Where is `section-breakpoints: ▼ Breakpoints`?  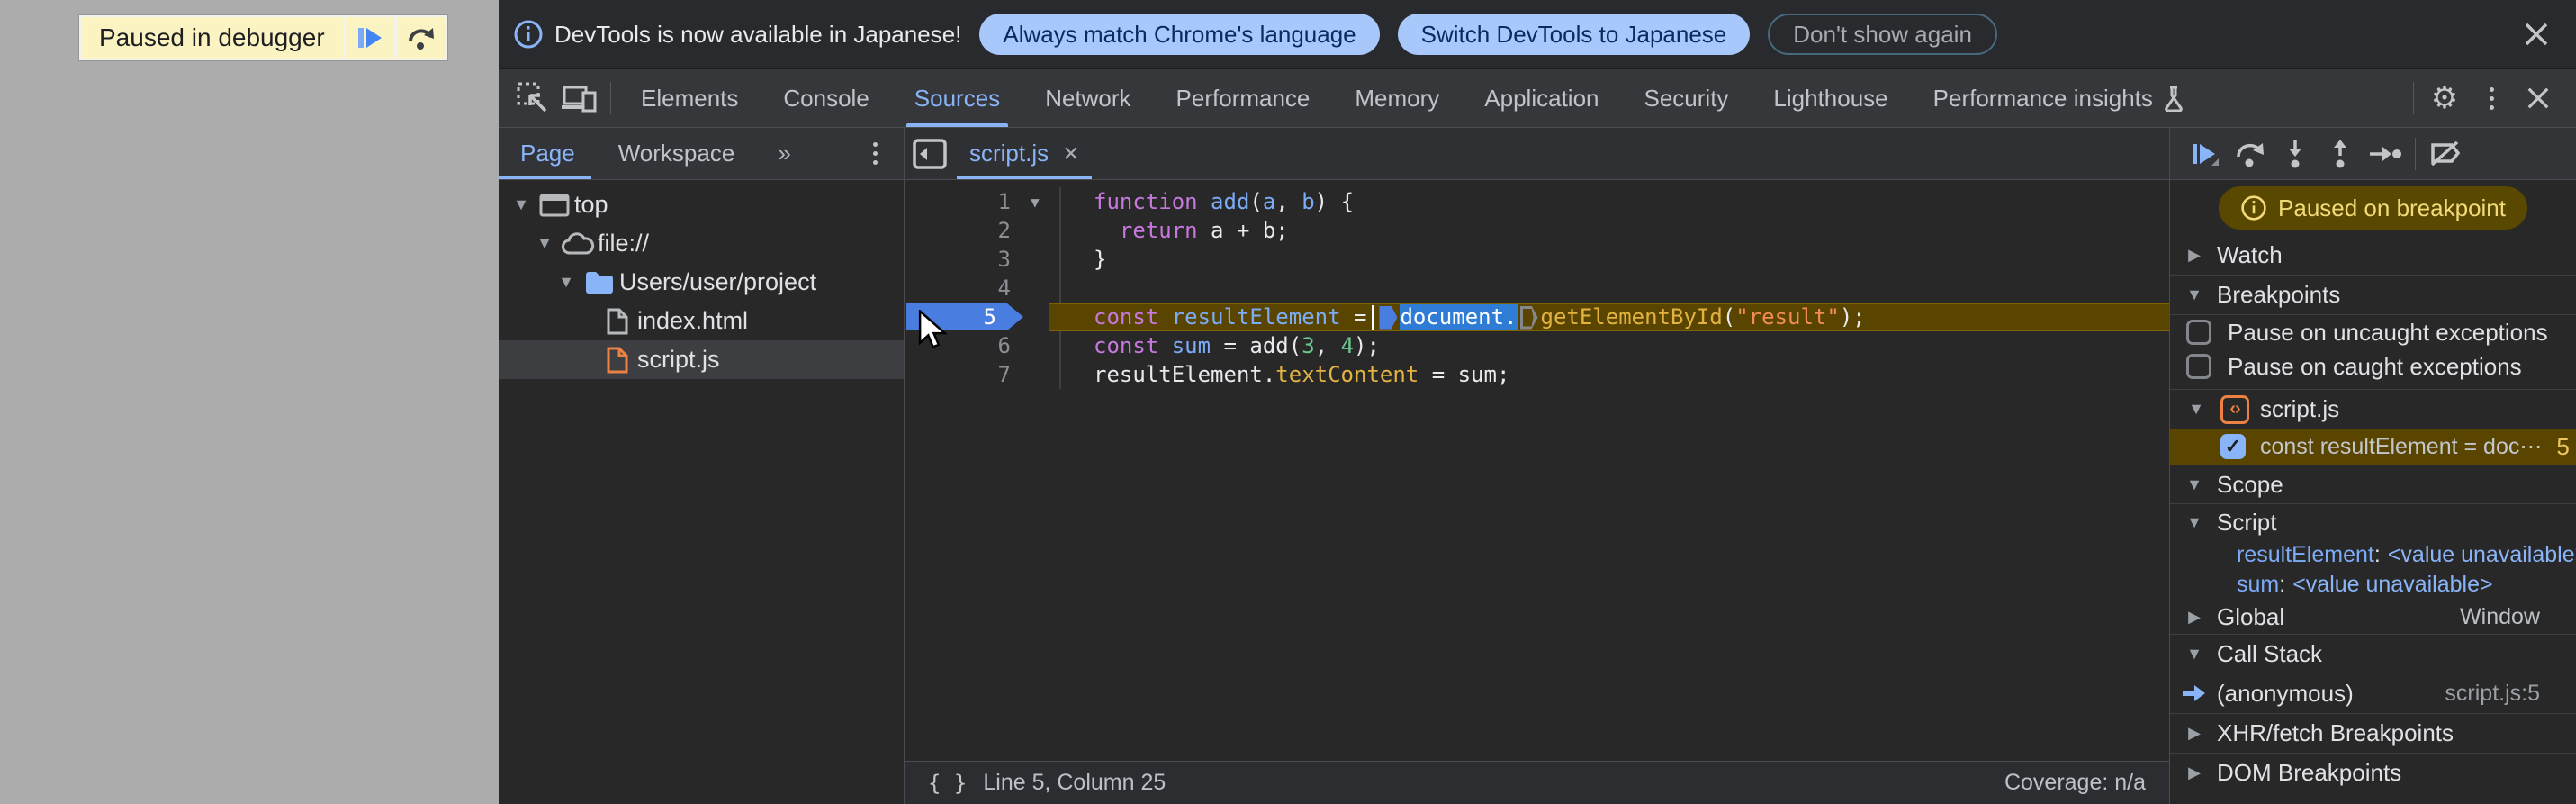
section-breakpoints: ▼ Breakpoints is located at coordinates (2373, 295).